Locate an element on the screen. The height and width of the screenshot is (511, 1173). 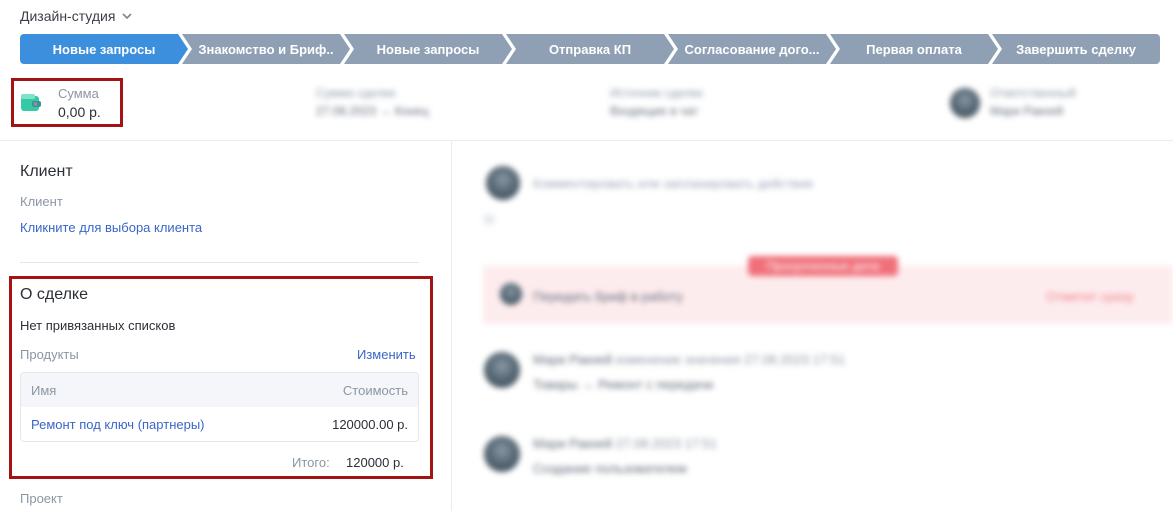
task-text: Передать бриф в работу is located at coordinates (608, 296).